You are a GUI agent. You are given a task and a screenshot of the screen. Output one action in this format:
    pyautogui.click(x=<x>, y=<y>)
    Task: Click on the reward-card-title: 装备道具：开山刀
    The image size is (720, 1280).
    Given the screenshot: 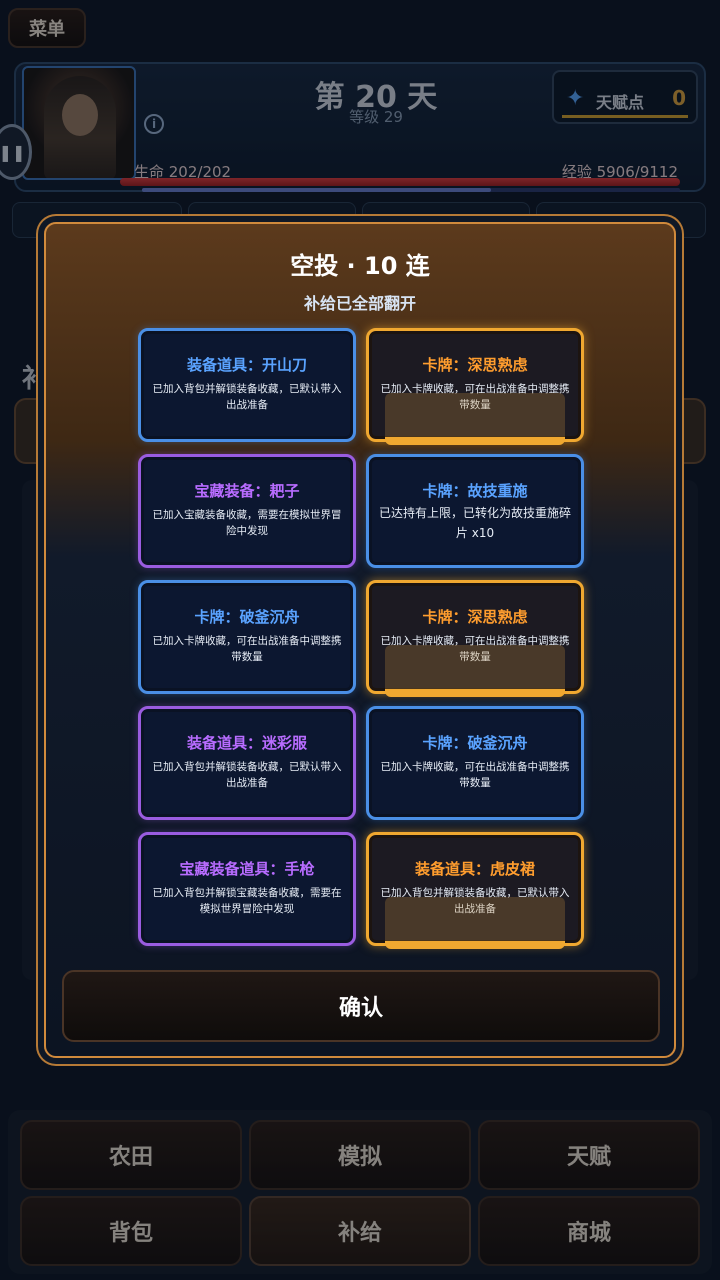 What is the action you would take?
    pyautogui.click(x=246, y=365)
    